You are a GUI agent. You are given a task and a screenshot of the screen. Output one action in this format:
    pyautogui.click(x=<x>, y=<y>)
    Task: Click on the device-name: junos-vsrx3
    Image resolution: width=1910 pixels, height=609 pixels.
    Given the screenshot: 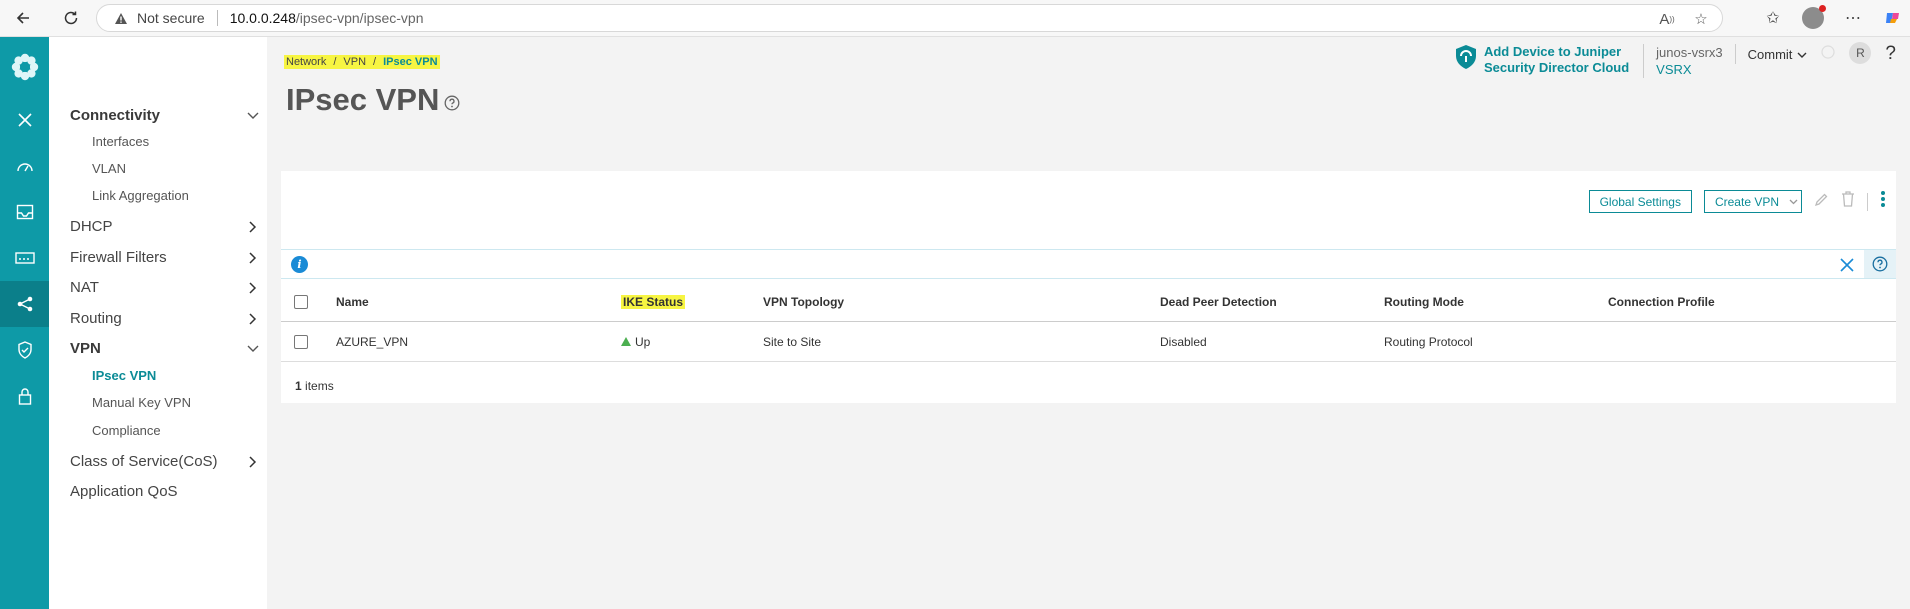 What is the action you would take?
    pyautogui.click(x=1689, y=52)
    